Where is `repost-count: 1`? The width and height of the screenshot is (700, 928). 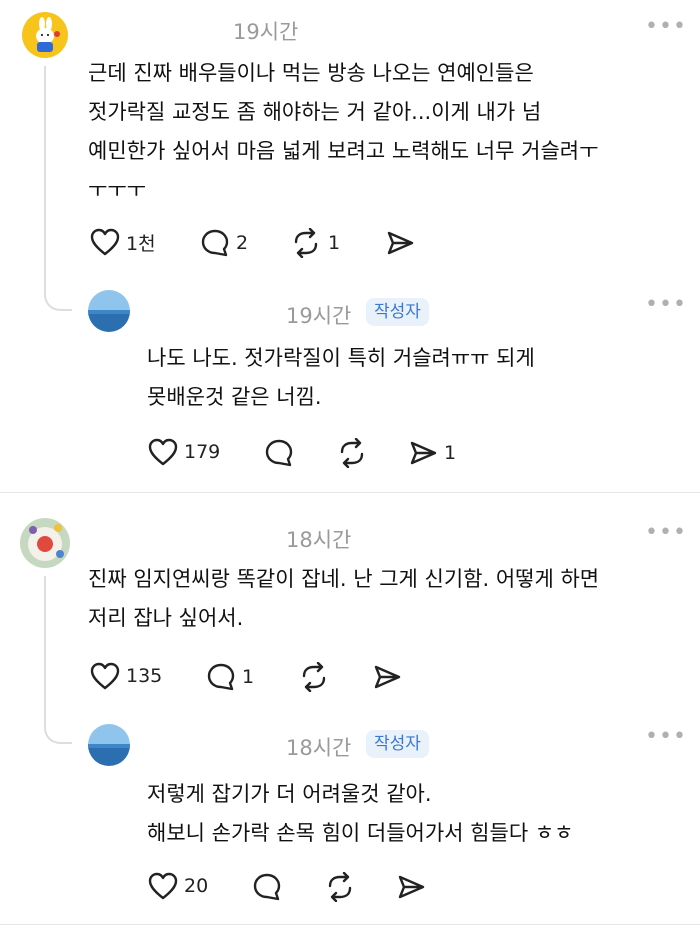 repost-count: 1 is located at coordinates (334, 243).